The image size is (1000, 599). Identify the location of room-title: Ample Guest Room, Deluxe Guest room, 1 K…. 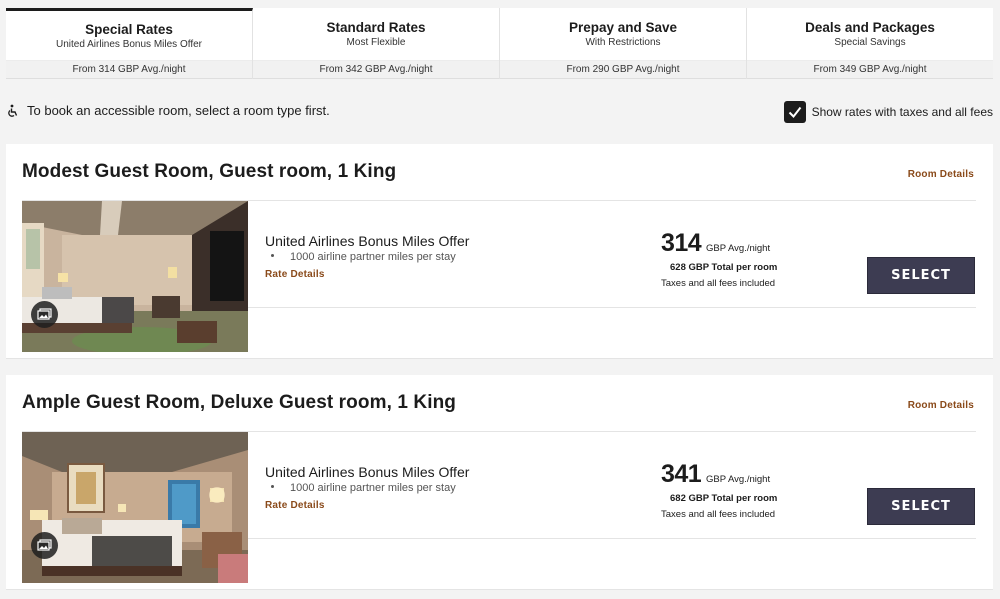
(239, 402).